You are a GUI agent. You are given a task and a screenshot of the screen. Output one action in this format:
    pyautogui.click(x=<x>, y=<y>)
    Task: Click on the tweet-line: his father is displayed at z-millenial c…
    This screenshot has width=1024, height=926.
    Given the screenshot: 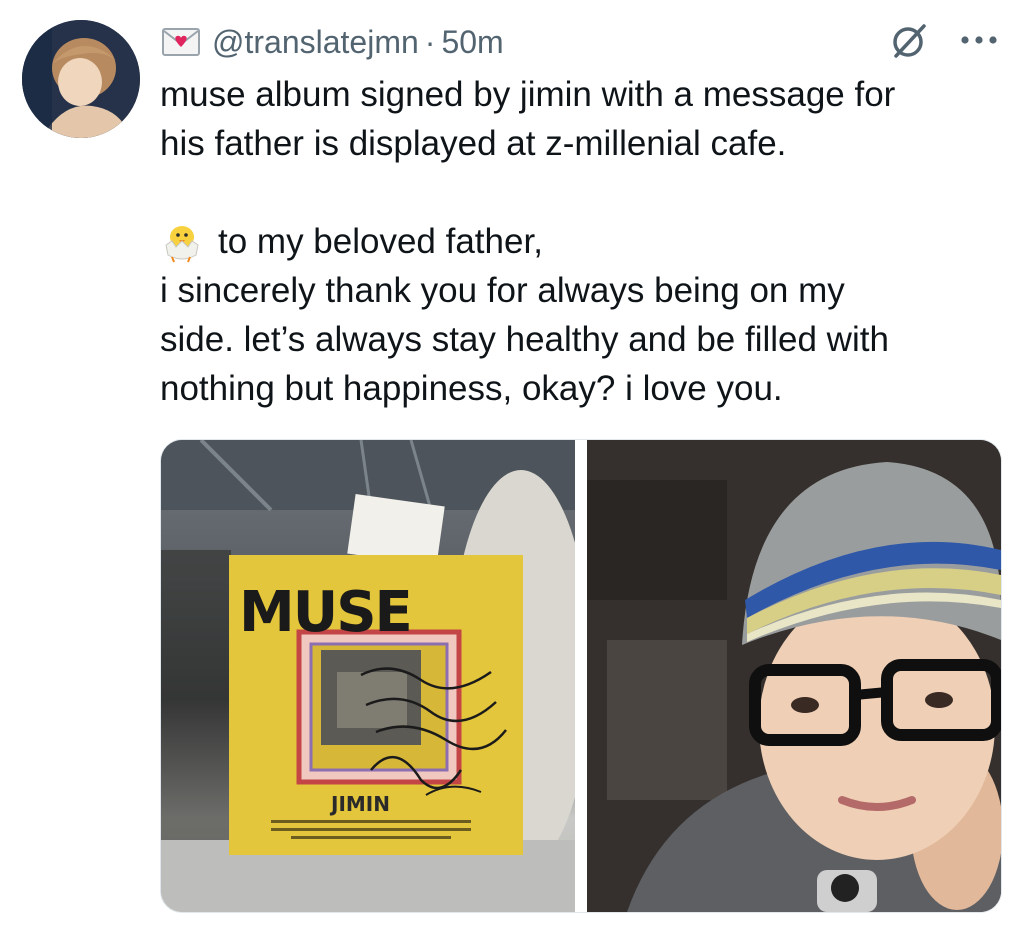 What is the action you would take?
    pyautogui.click(x=473, y=143)
    